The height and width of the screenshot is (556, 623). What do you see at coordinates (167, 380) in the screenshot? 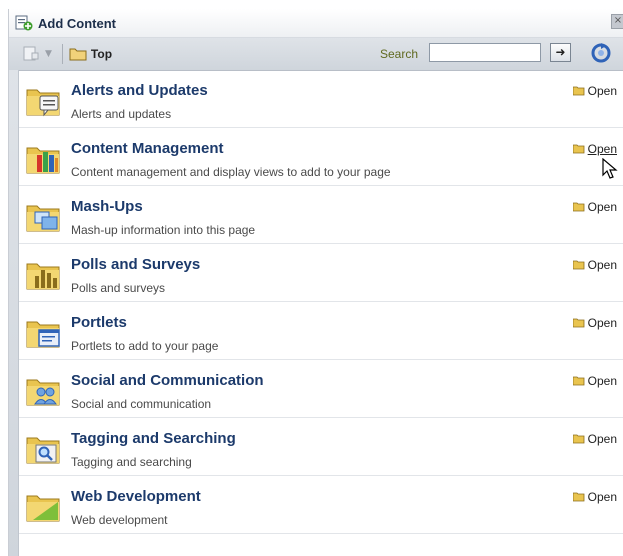
I see `item-title: Social and Communication` at bounding box center [167, 380].